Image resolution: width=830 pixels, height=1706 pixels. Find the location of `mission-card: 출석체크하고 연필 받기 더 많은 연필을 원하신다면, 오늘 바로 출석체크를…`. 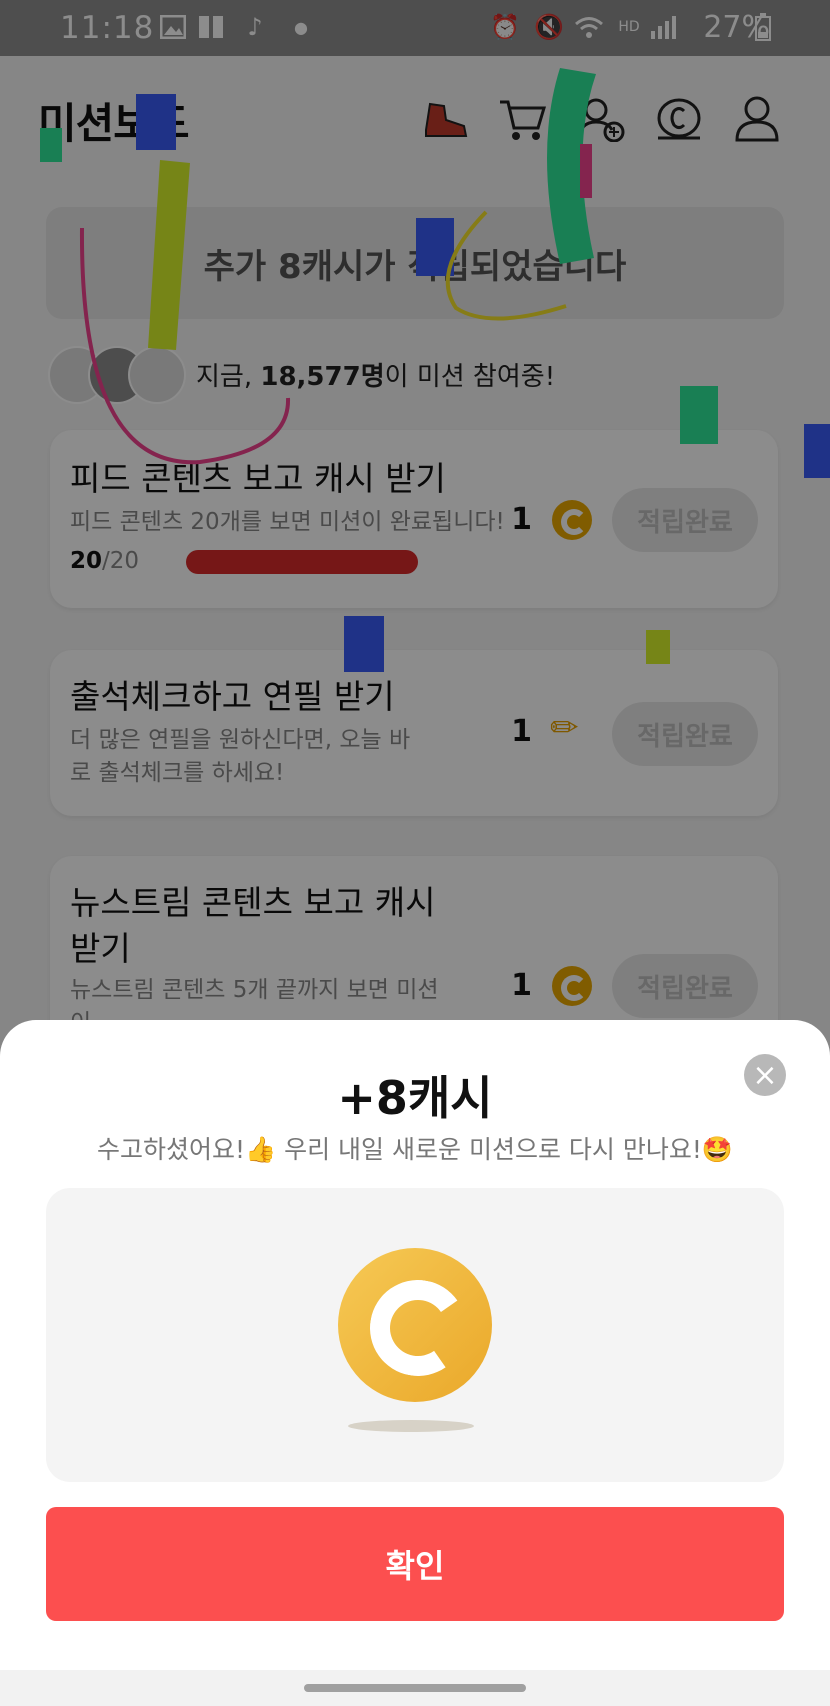

mission-card: 출석체크하고 연필 받기 더 많은 연필을 원하신다면, 오늘 바로 출석체크를… is located at coordinates (414, 733).